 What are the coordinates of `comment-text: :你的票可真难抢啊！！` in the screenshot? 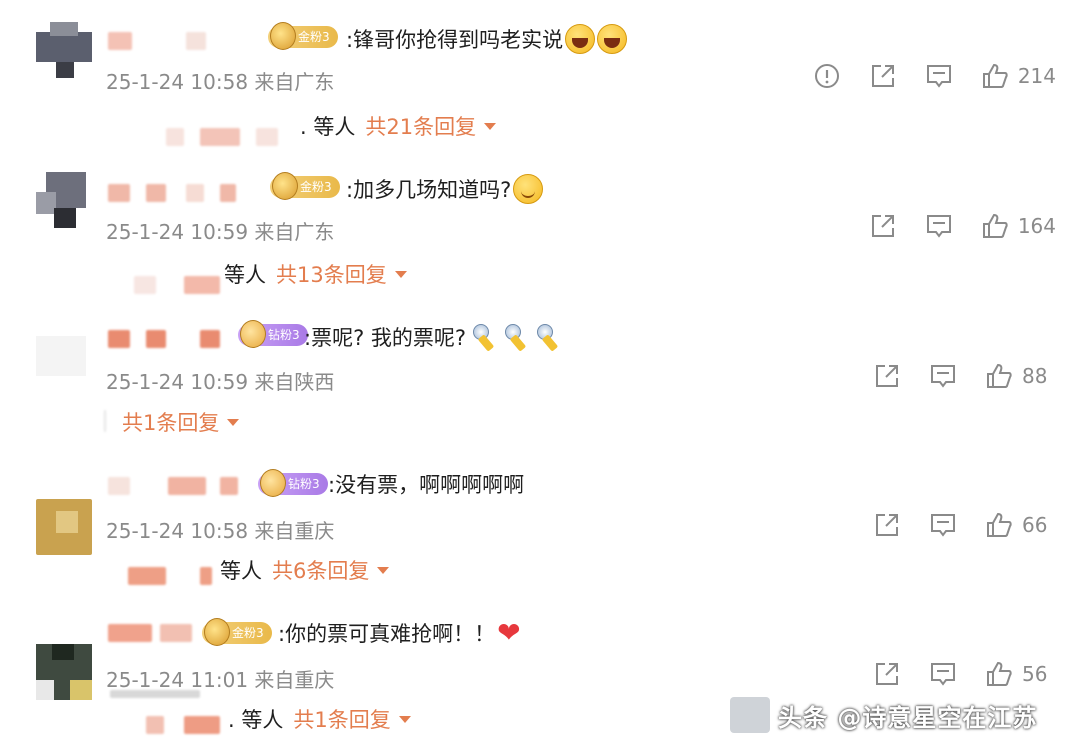 It's located at (387, 634).